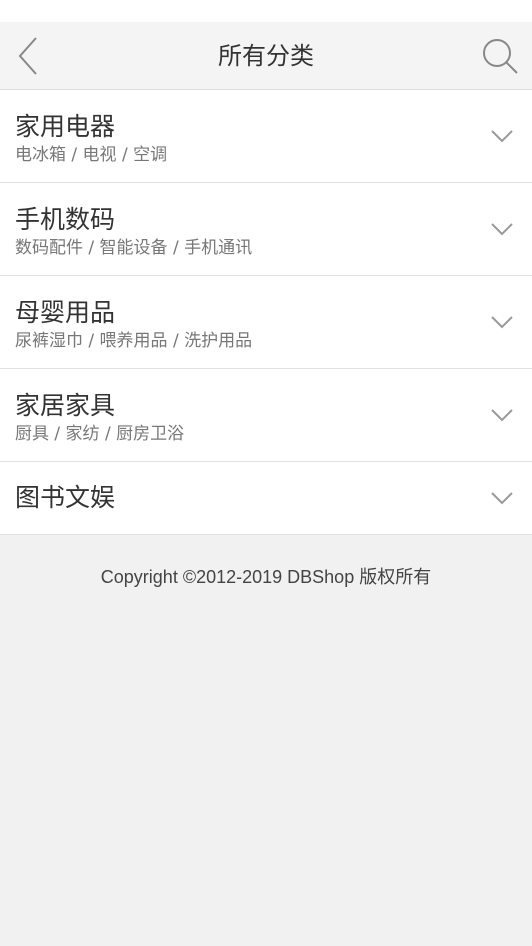 This screenshot has width=532, height=946. Describe the element at coordinates (134, 248) in the screenshot. I see `category-subtitle: 数码配件 / 智能设备 / 手机通讯` at that location.